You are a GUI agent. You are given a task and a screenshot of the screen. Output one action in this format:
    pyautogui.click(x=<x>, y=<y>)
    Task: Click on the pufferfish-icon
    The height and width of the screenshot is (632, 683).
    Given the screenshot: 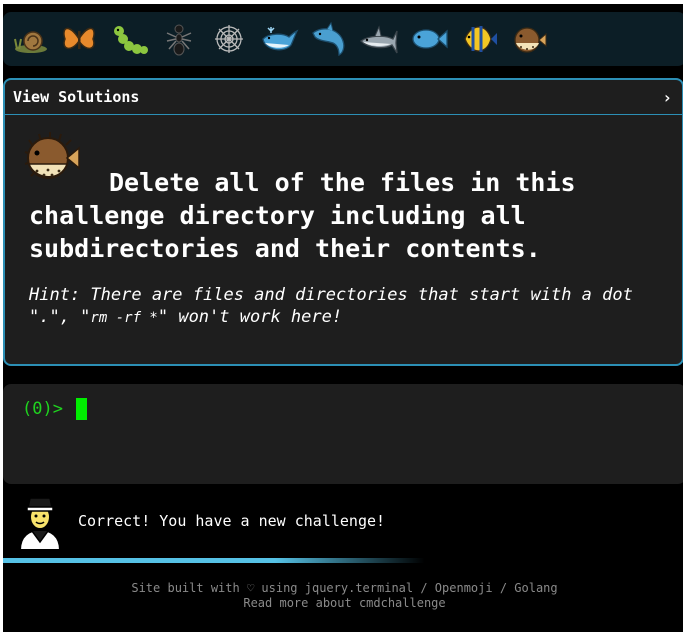 What is the action you would take?
    pyautogui.click(x=529, y=39)
    